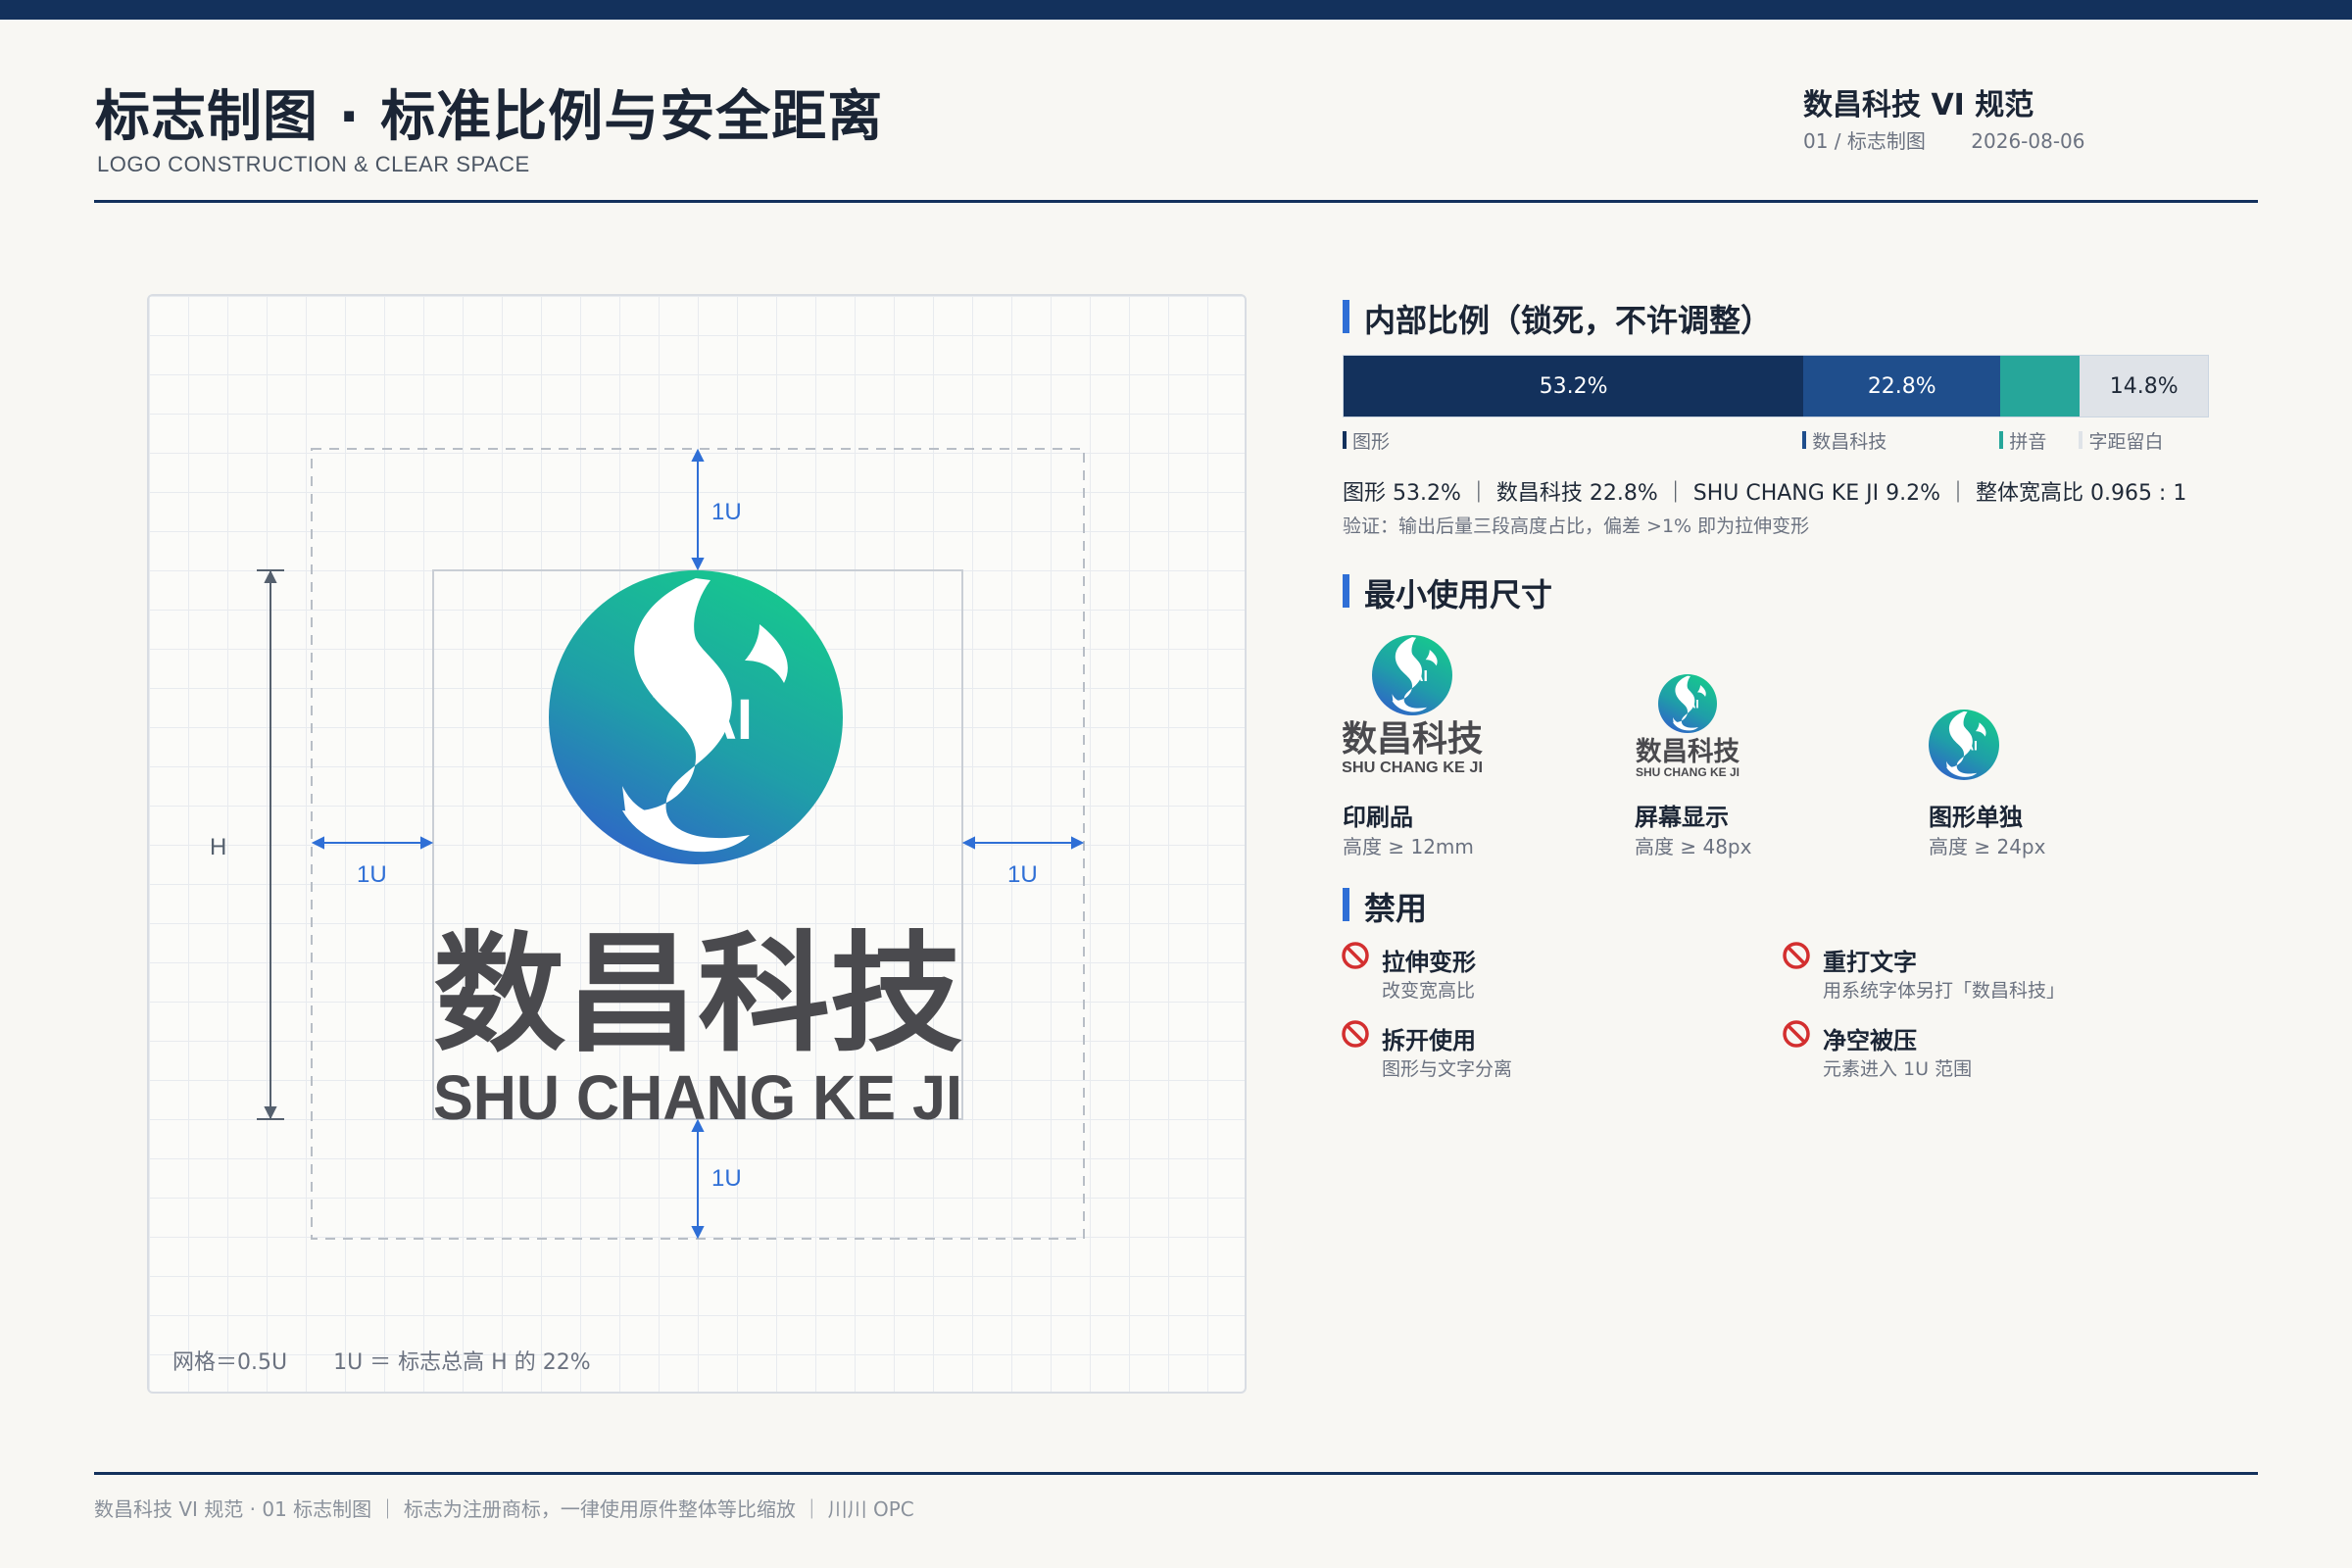 The image size is (2352, 1568). I want to click on dim-right-label: 1U, so click(1022, 874).